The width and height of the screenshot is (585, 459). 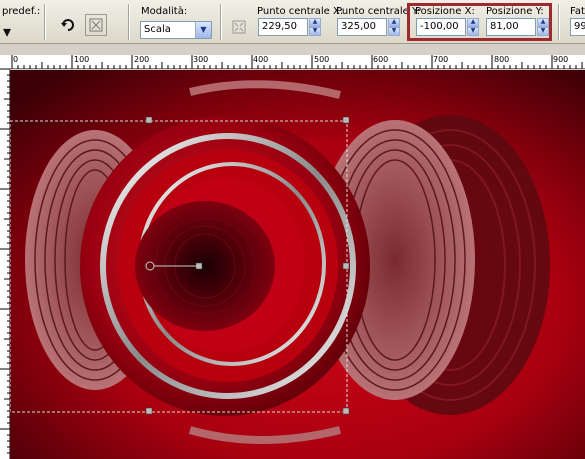 What do you see at coordinates (261, 59) in the screenshot?
I see `ruler-tick-label: 400` at bounding box center [261, 59].